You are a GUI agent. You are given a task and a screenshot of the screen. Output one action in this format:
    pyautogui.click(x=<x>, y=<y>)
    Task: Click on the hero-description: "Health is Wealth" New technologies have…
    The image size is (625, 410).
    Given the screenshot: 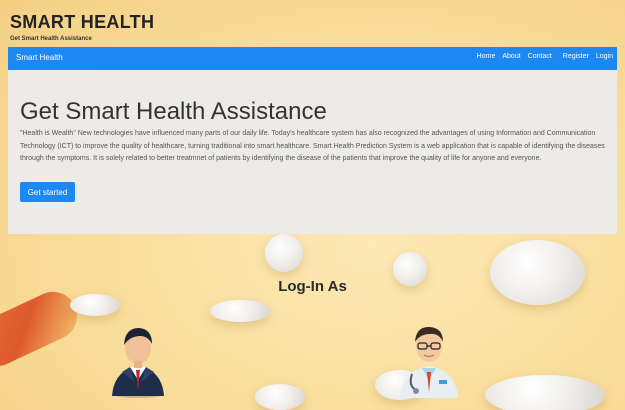 What is the action you would take?
    pyautogui.click(x=312, y=146)
    